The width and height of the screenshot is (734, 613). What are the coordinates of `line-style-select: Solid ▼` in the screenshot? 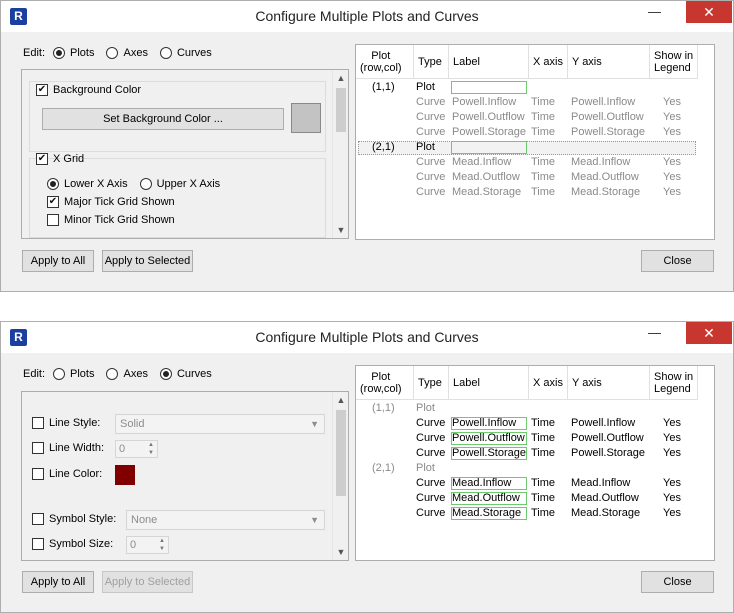 It's located at (220, 424).